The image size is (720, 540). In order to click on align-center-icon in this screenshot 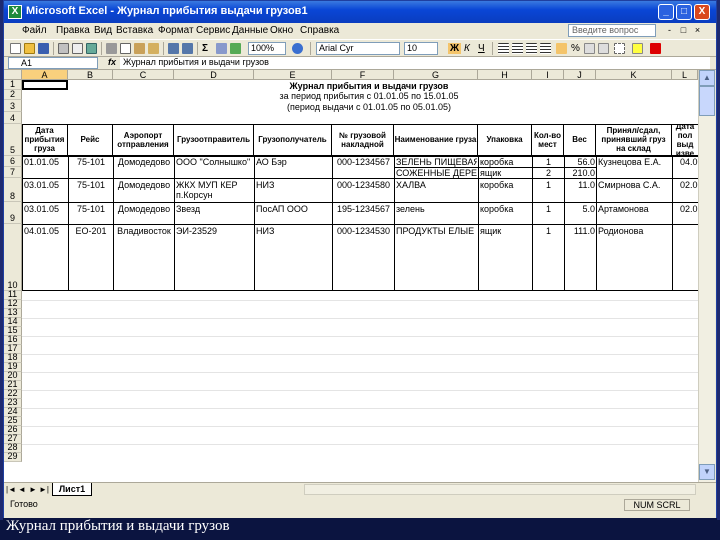, I will do `click(517, 48)`.